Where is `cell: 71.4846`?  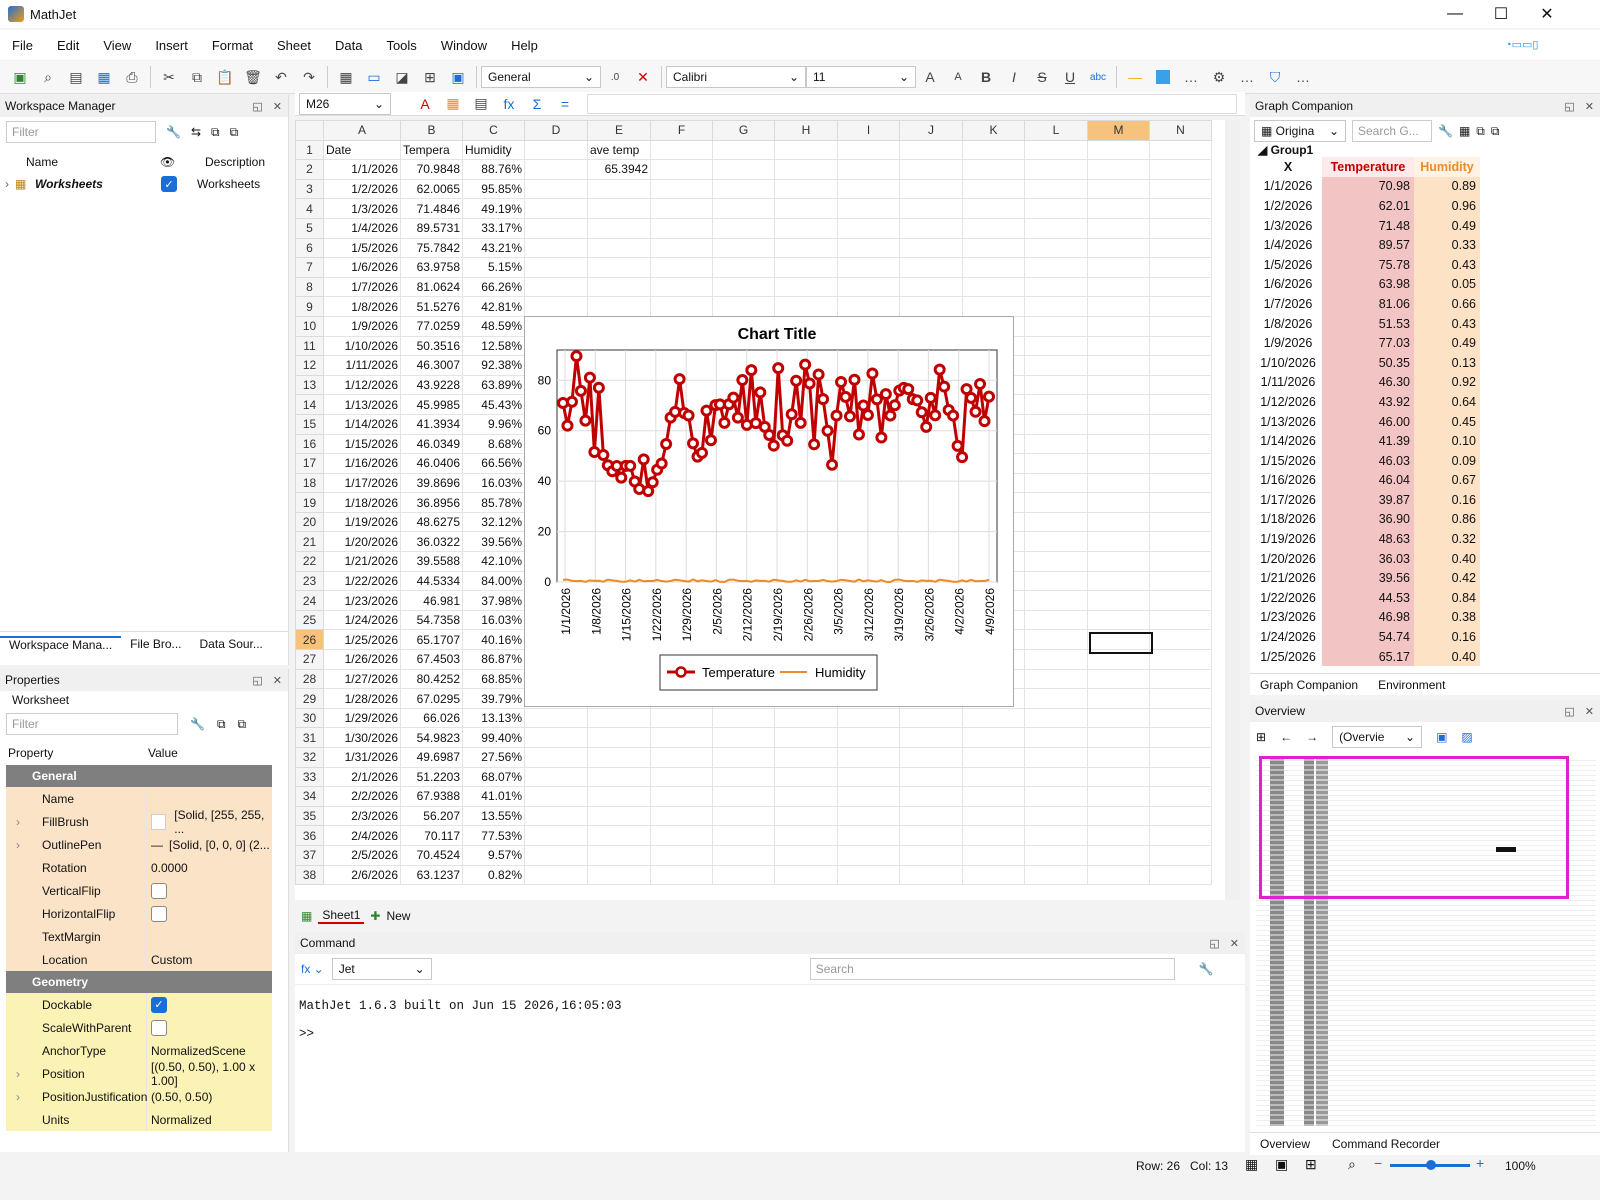 cell: 71.4846 is located at coordinates (431, 208).